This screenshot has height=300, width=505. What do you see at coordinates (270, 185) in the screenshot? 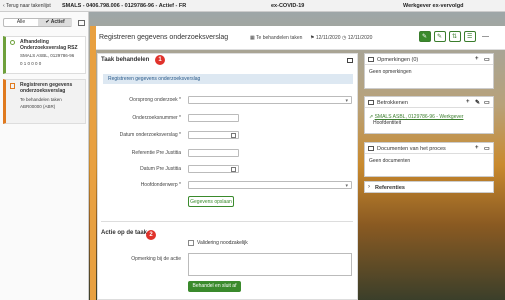
I see `main-subject-select: ▾` at bounding box center [270, 185].